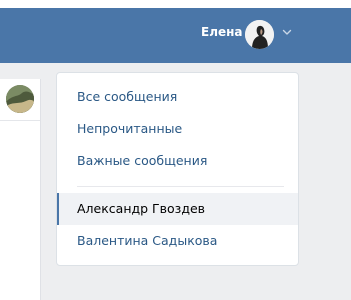 This screenshot has width=351, height=300. I want to click on user-avatar, so click(259, 34).